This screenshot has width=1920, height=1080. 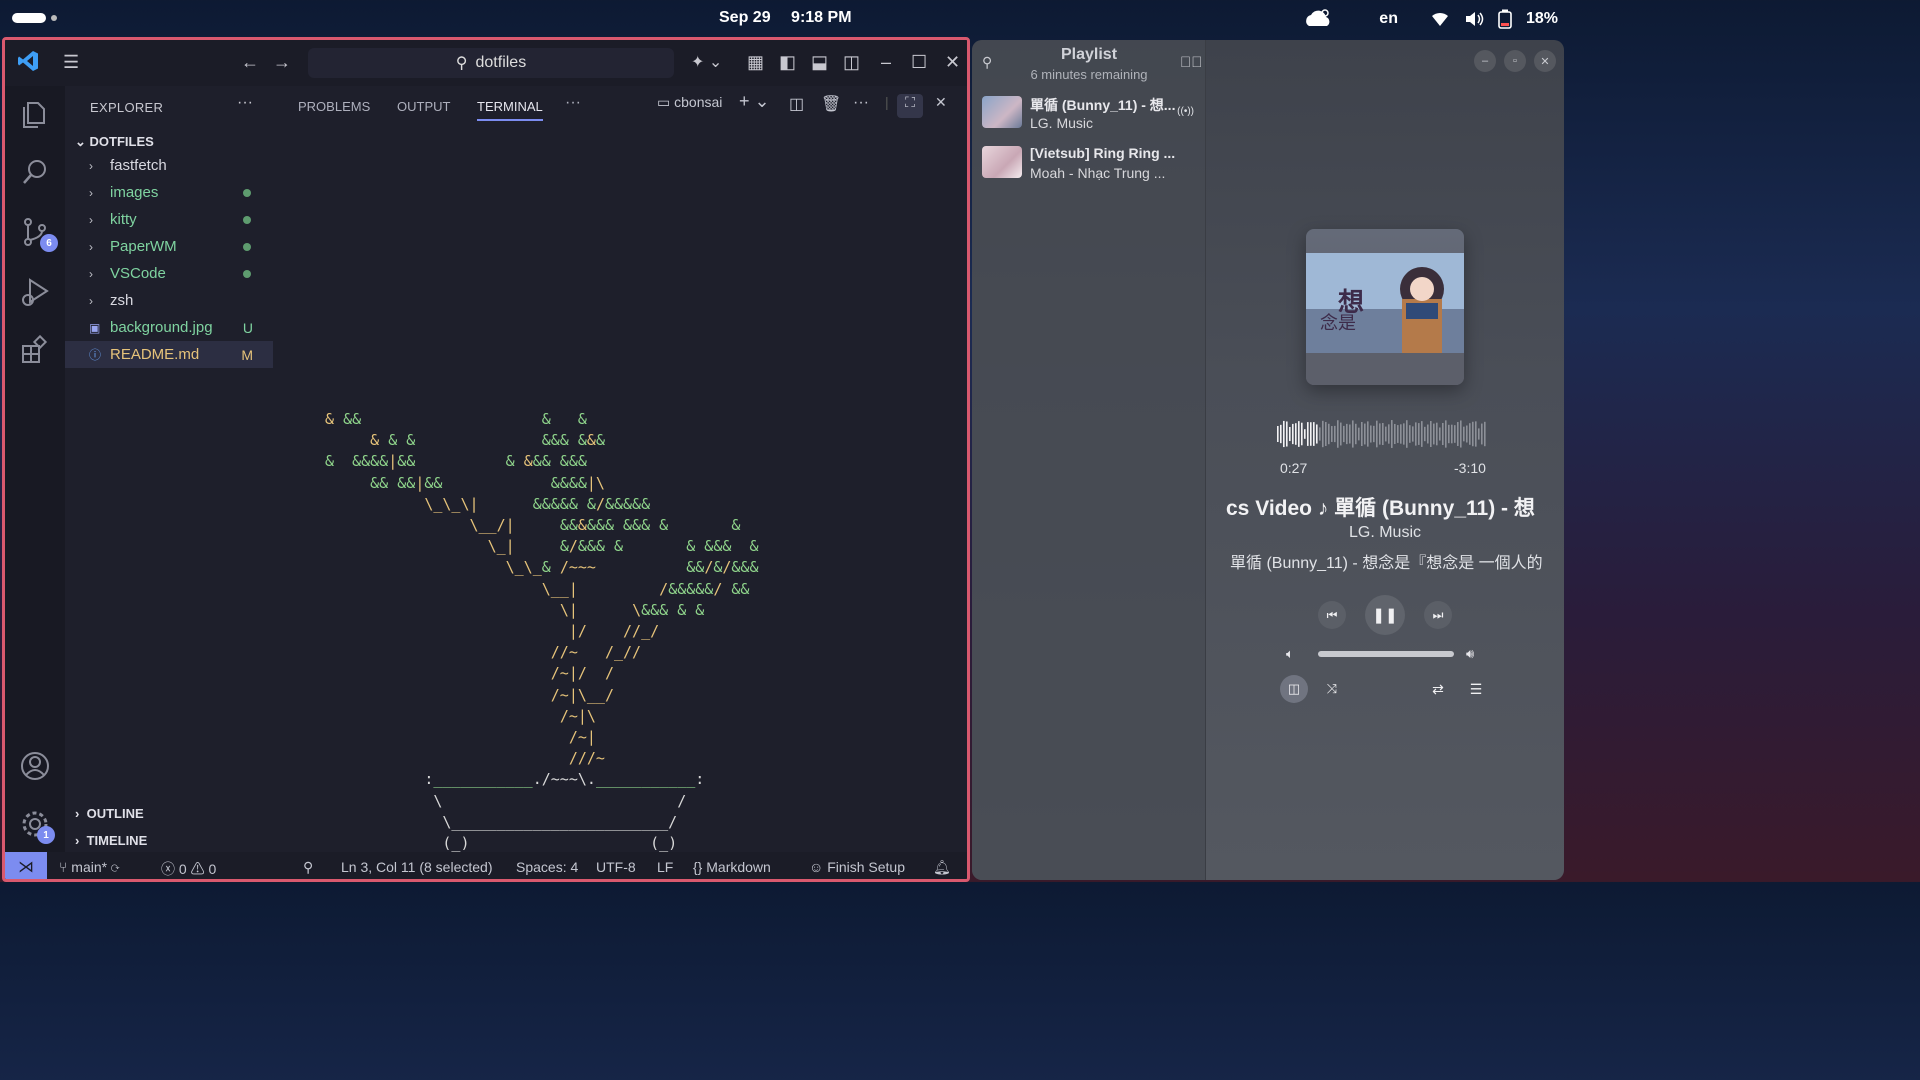 I want to click on outline-section: › OUTLINE, so click(x=109, y=813).